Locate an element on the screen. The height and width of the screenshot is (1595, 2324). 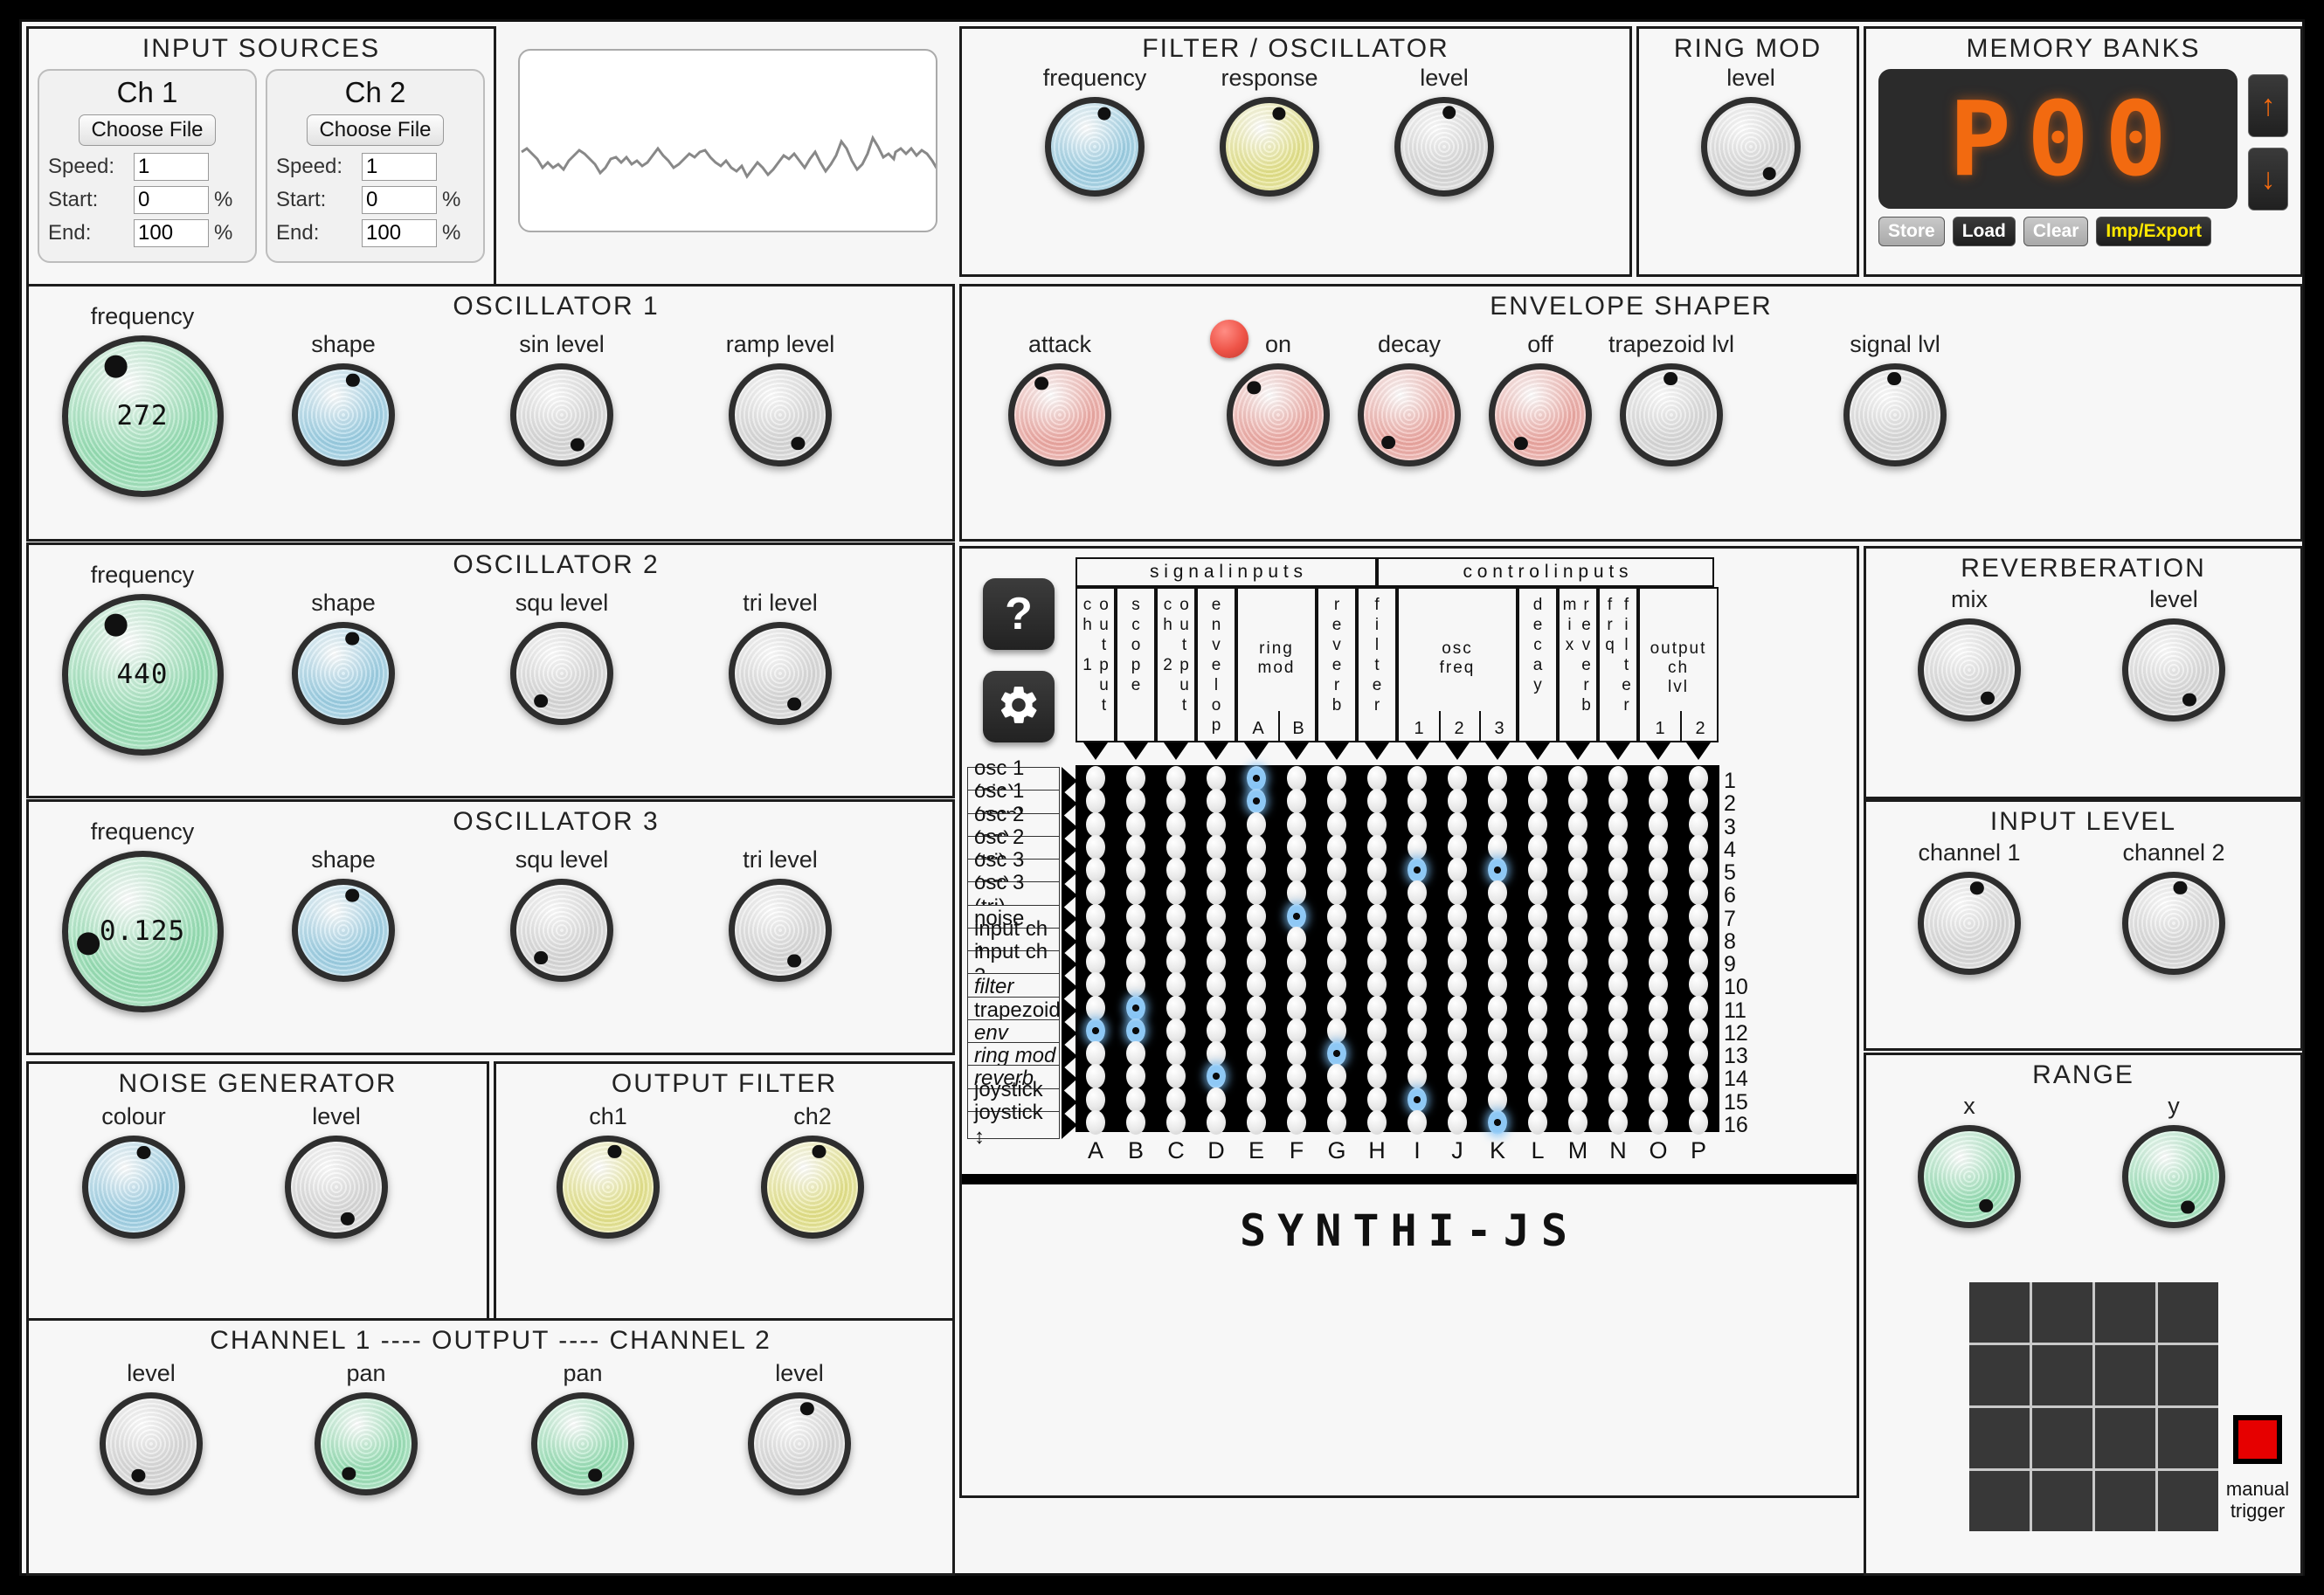
knob-osc2-shape: shape is located at coordinates (344, 657).